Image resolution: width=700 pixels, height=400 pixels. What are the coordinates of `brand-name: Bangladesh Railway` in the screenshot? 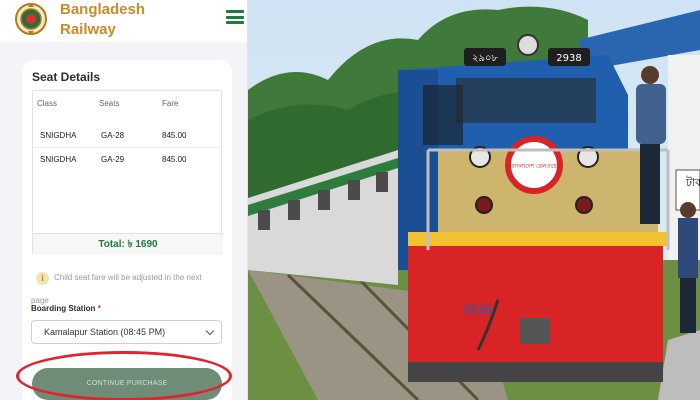 It's located at (102, 20).